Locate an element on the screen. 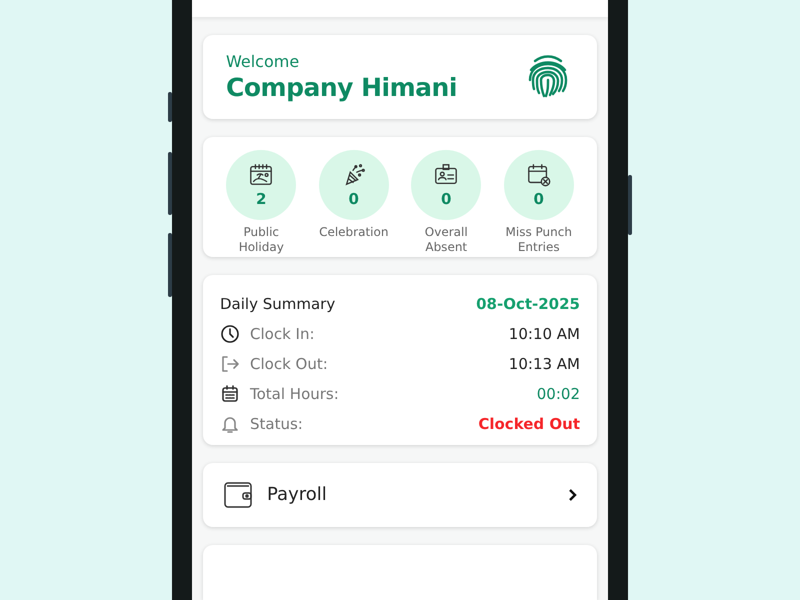  clock-icon is located at coordinates (230, 334).